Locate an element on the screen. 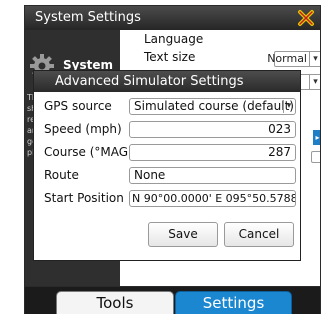 The image size is (327, 314). gps-source-value: Simulated course (default) is located at coordinates (214, 106).